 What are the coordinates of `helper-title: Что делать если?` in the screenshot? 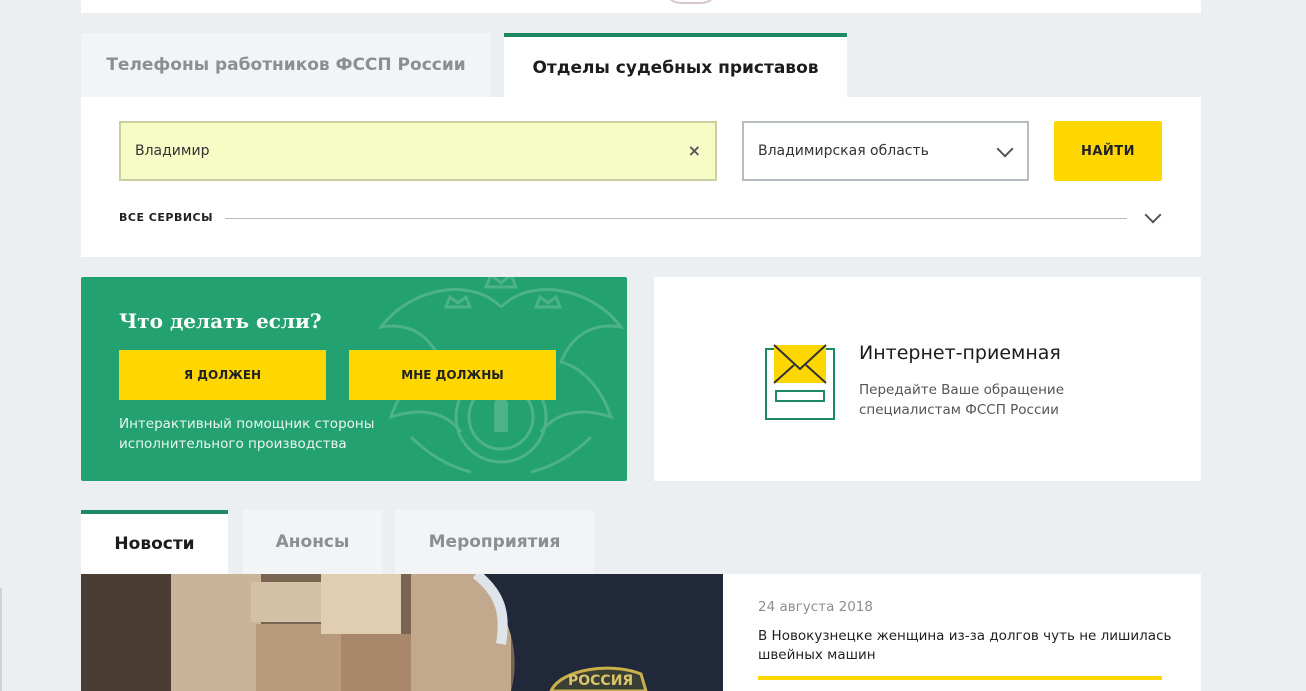 It's located at (220, 321).